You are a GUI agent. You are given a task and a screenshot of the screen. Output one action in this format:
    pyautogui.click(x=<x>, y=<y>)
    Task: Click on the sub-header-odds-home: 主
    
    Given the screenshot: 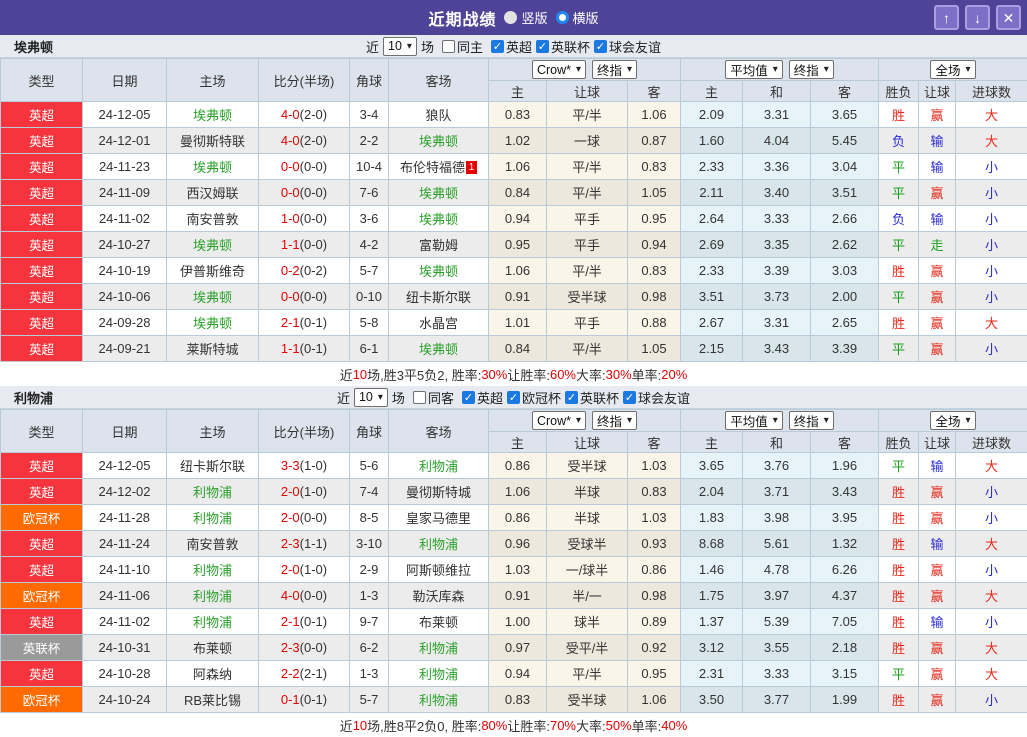 What is the action you would take?
    pyautogui.click(x=518, y=91)
    